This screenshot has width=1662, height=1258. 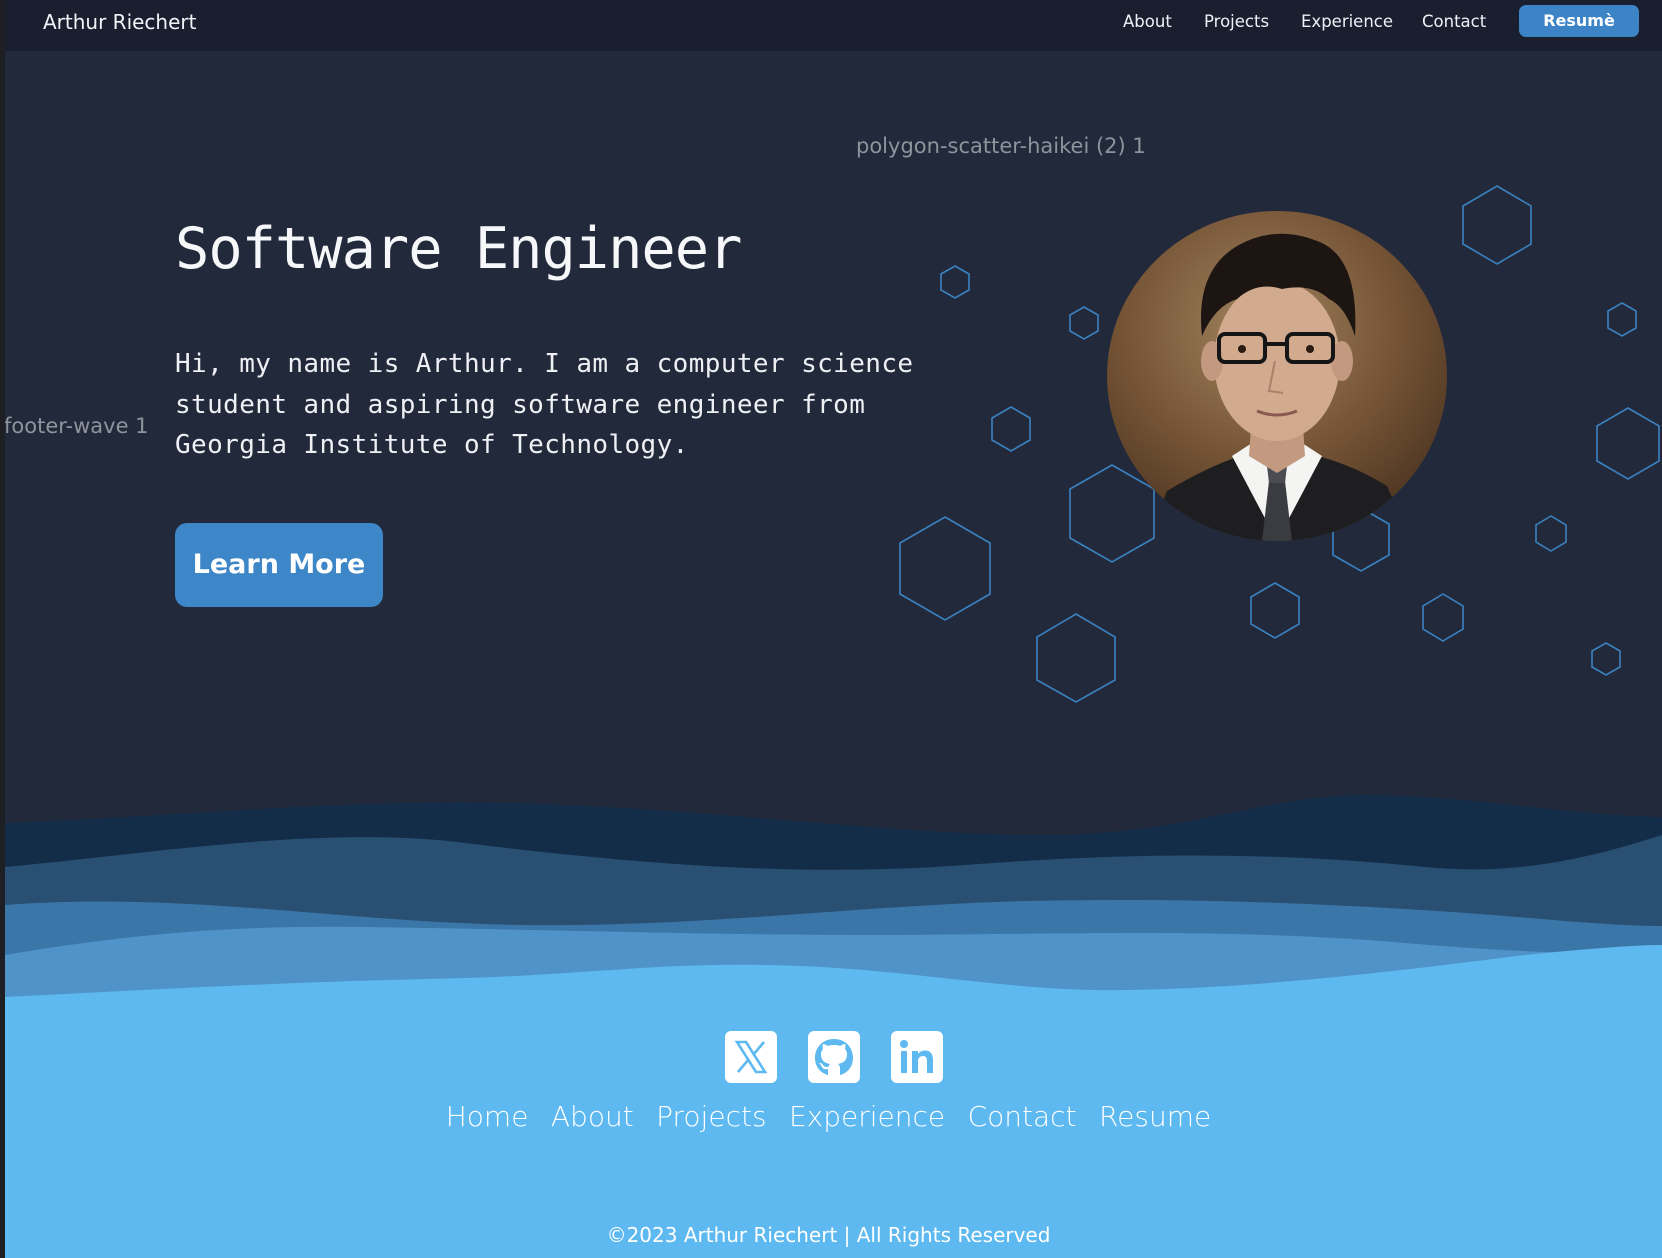 I want to click on github-icon, so click(x=834, y=1057).